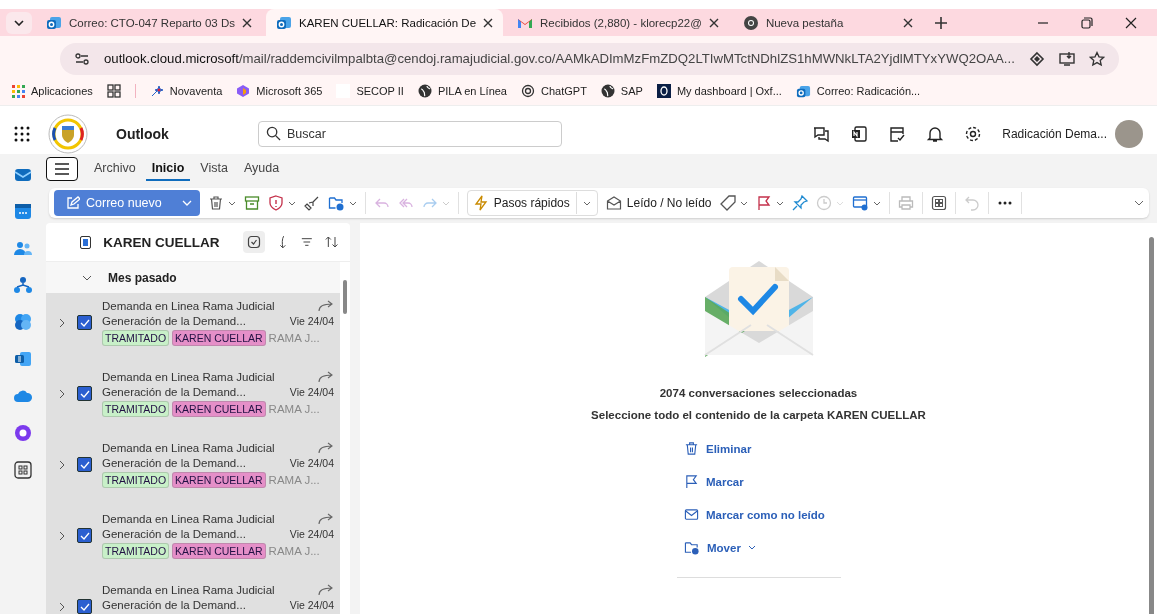  What do you see at coordinates (370, 91) in the screenshot?
I see `bookmark: SECOP II` at bounding box center [370, 91].